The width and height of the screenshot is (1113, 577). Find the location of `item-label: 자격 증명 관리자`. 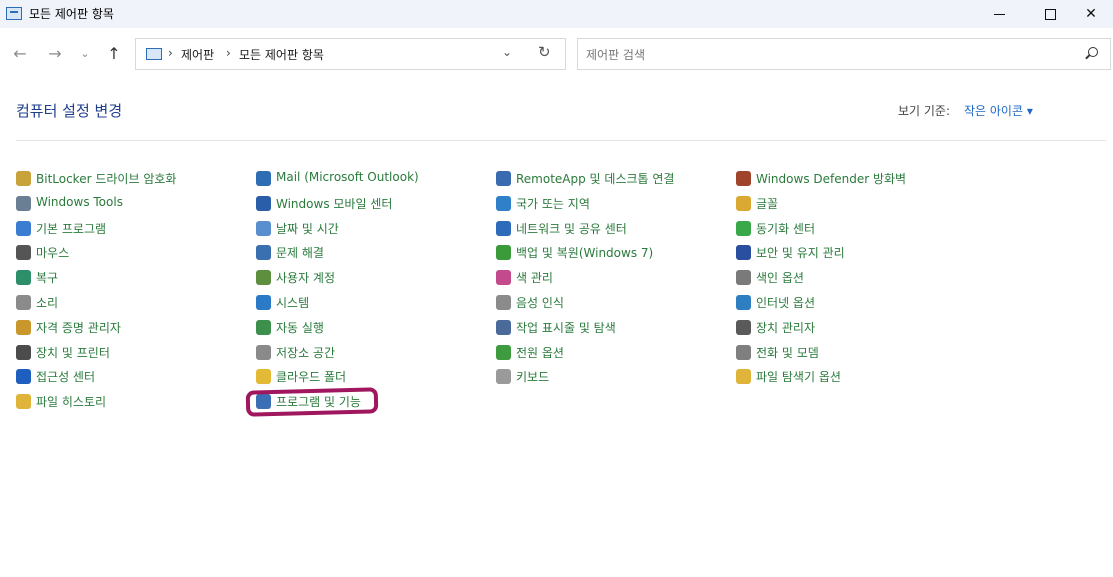

item-label: 자격 증명 관리자 is located at coordinates (78, 327).